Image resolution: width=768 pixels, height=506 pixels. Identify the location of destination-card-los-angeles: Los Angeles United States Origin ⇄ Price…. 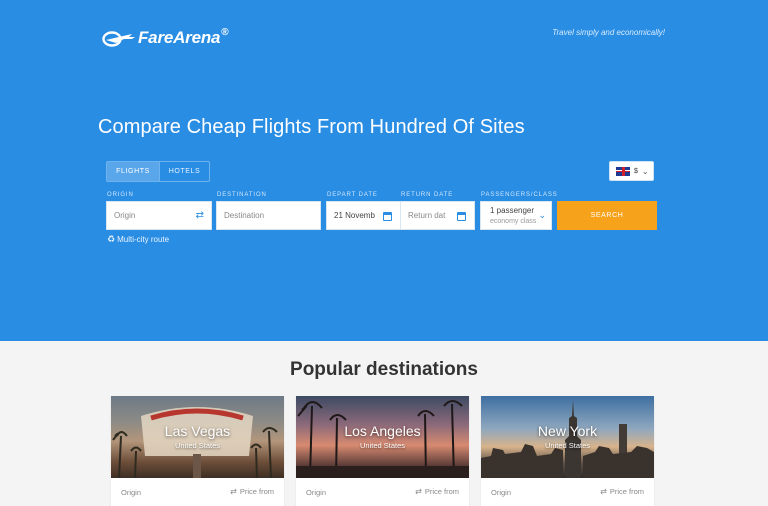
(382, 451).